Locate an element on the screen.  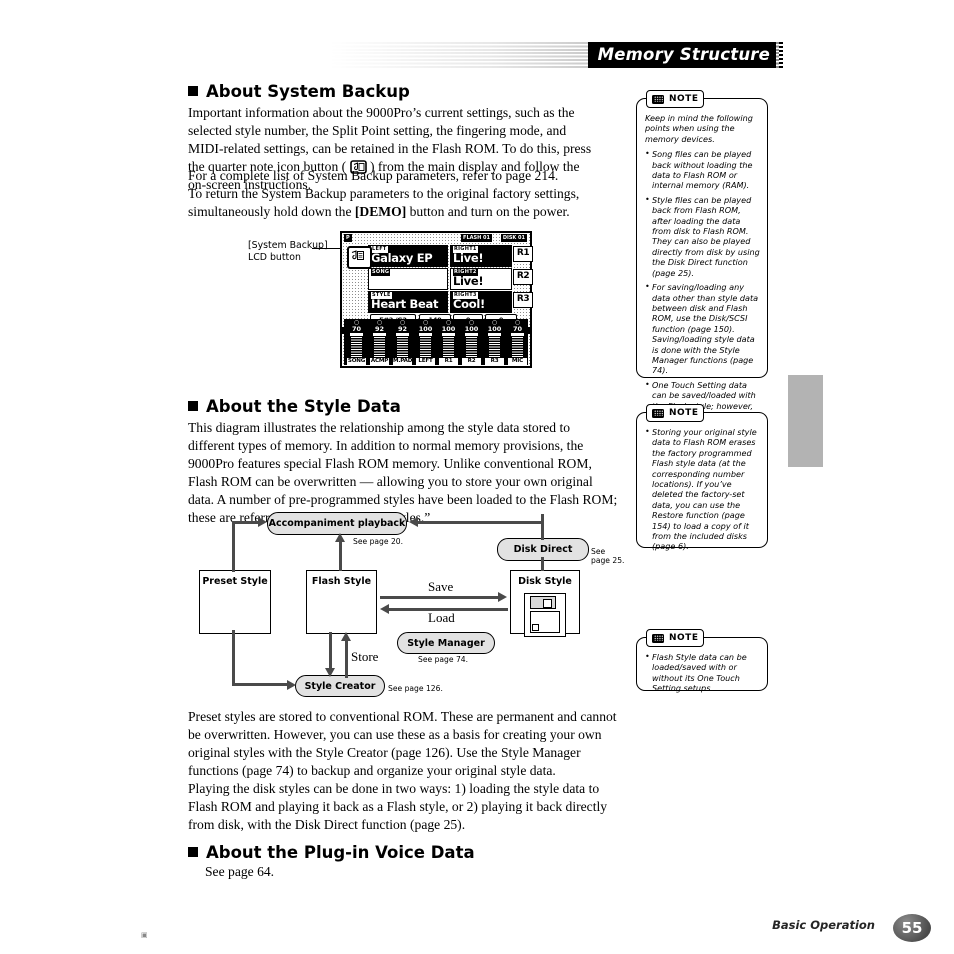
connector-preset-to-creator-vert is located at coordinates (233, 657).